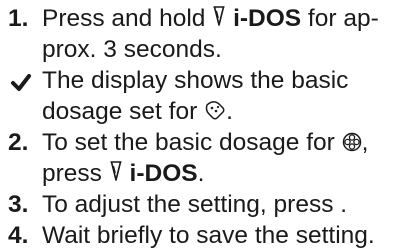 The image size is (418, 251). What do you see at coordinates (195, 204) in the screenshot?
I see `step-3-line-1: To adjust the setting, press .` at bounding box center [195, 204].